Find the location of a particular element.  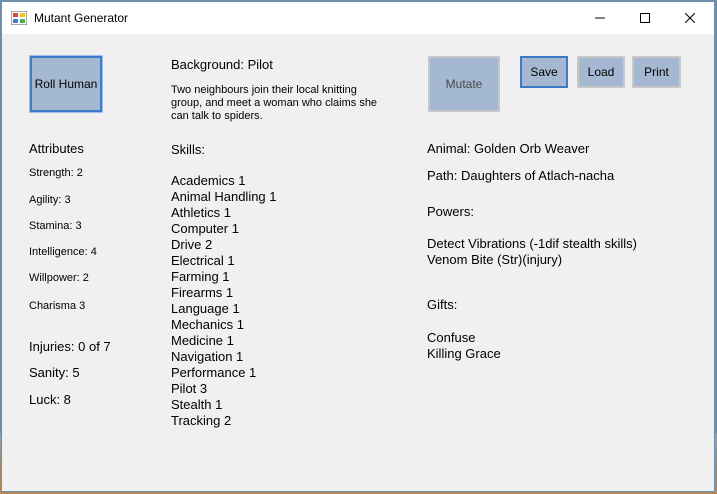

injuries-label: Injuries: 0 of 7 is located at coordinates (70, 346).